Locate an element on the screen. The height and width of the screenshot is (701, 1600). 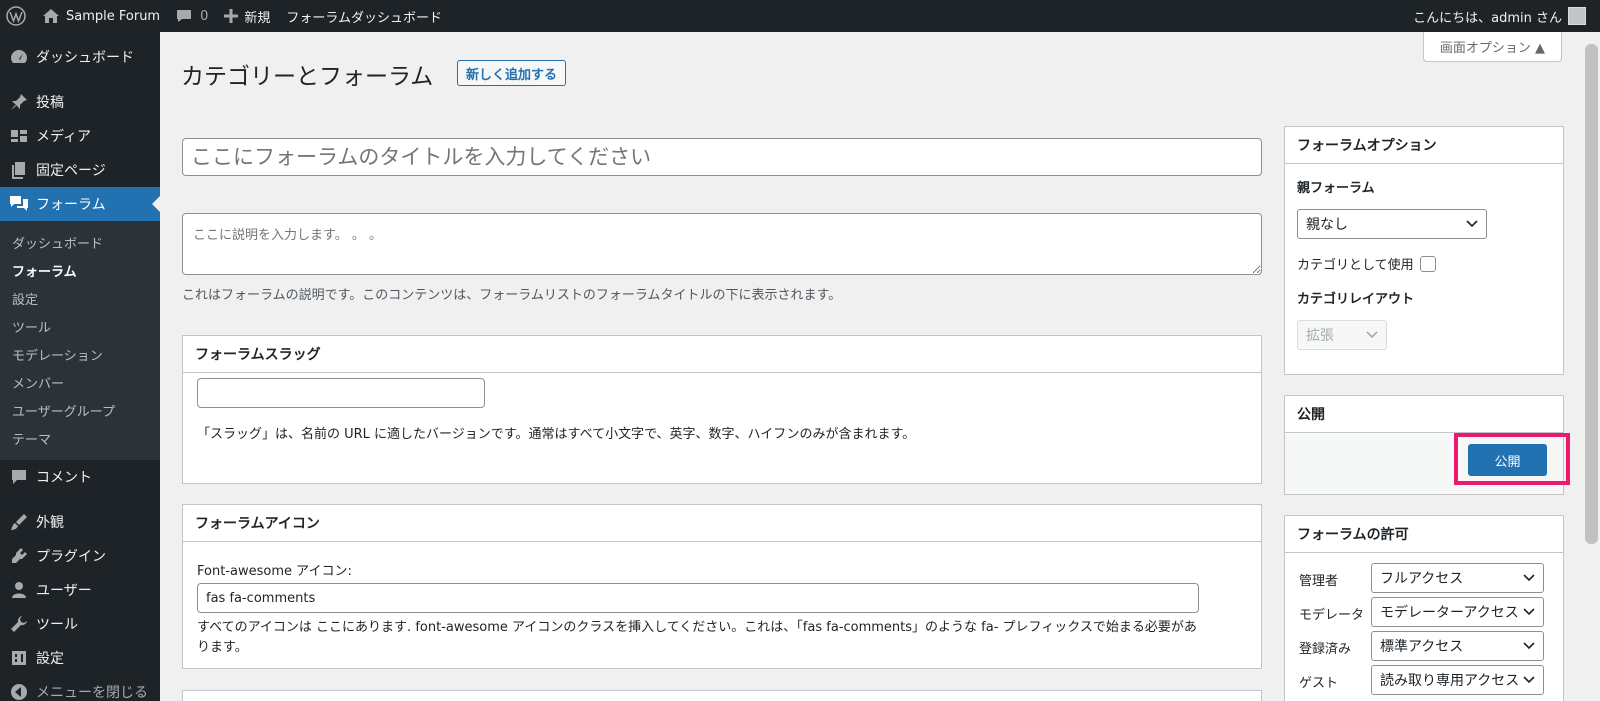
category-layout-label: カテゴリレイアウト is located at coordinates (1356, 299).